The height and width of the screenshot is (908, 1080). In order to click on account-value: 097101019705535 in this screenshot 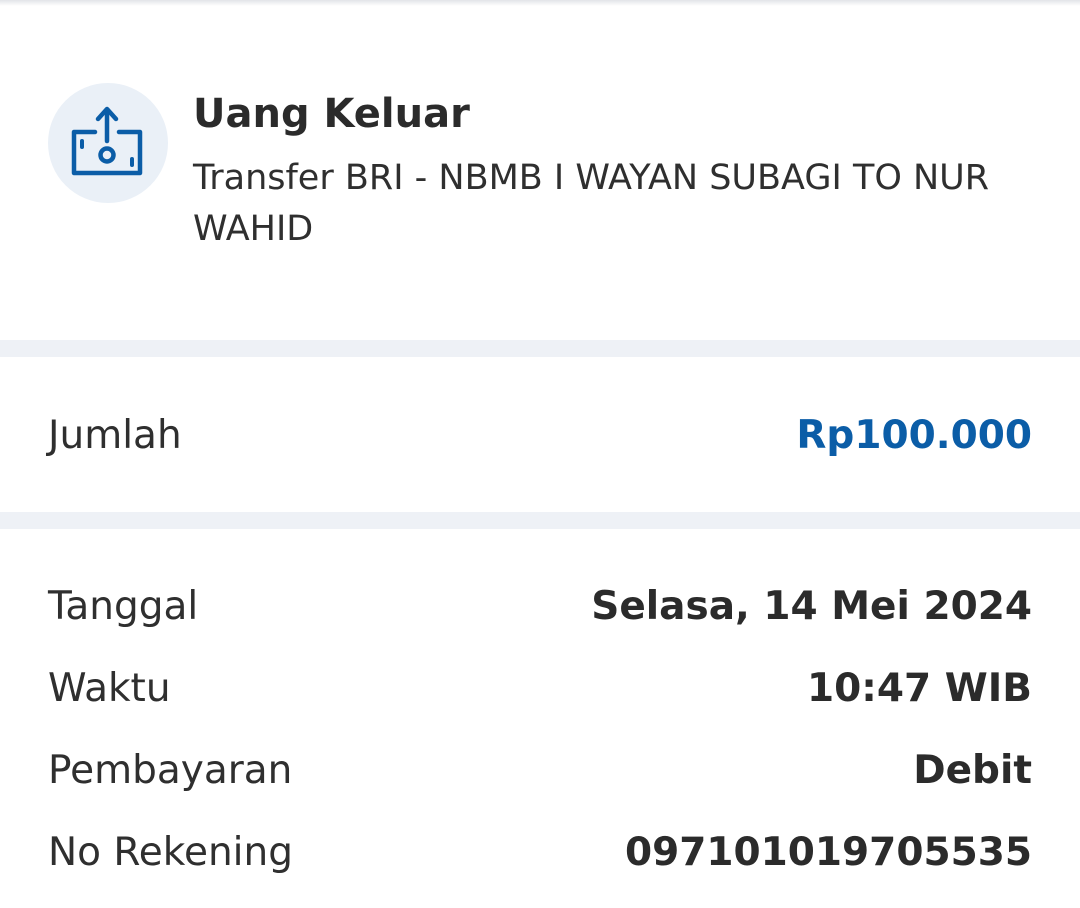, I will do `click(828, 852)`.